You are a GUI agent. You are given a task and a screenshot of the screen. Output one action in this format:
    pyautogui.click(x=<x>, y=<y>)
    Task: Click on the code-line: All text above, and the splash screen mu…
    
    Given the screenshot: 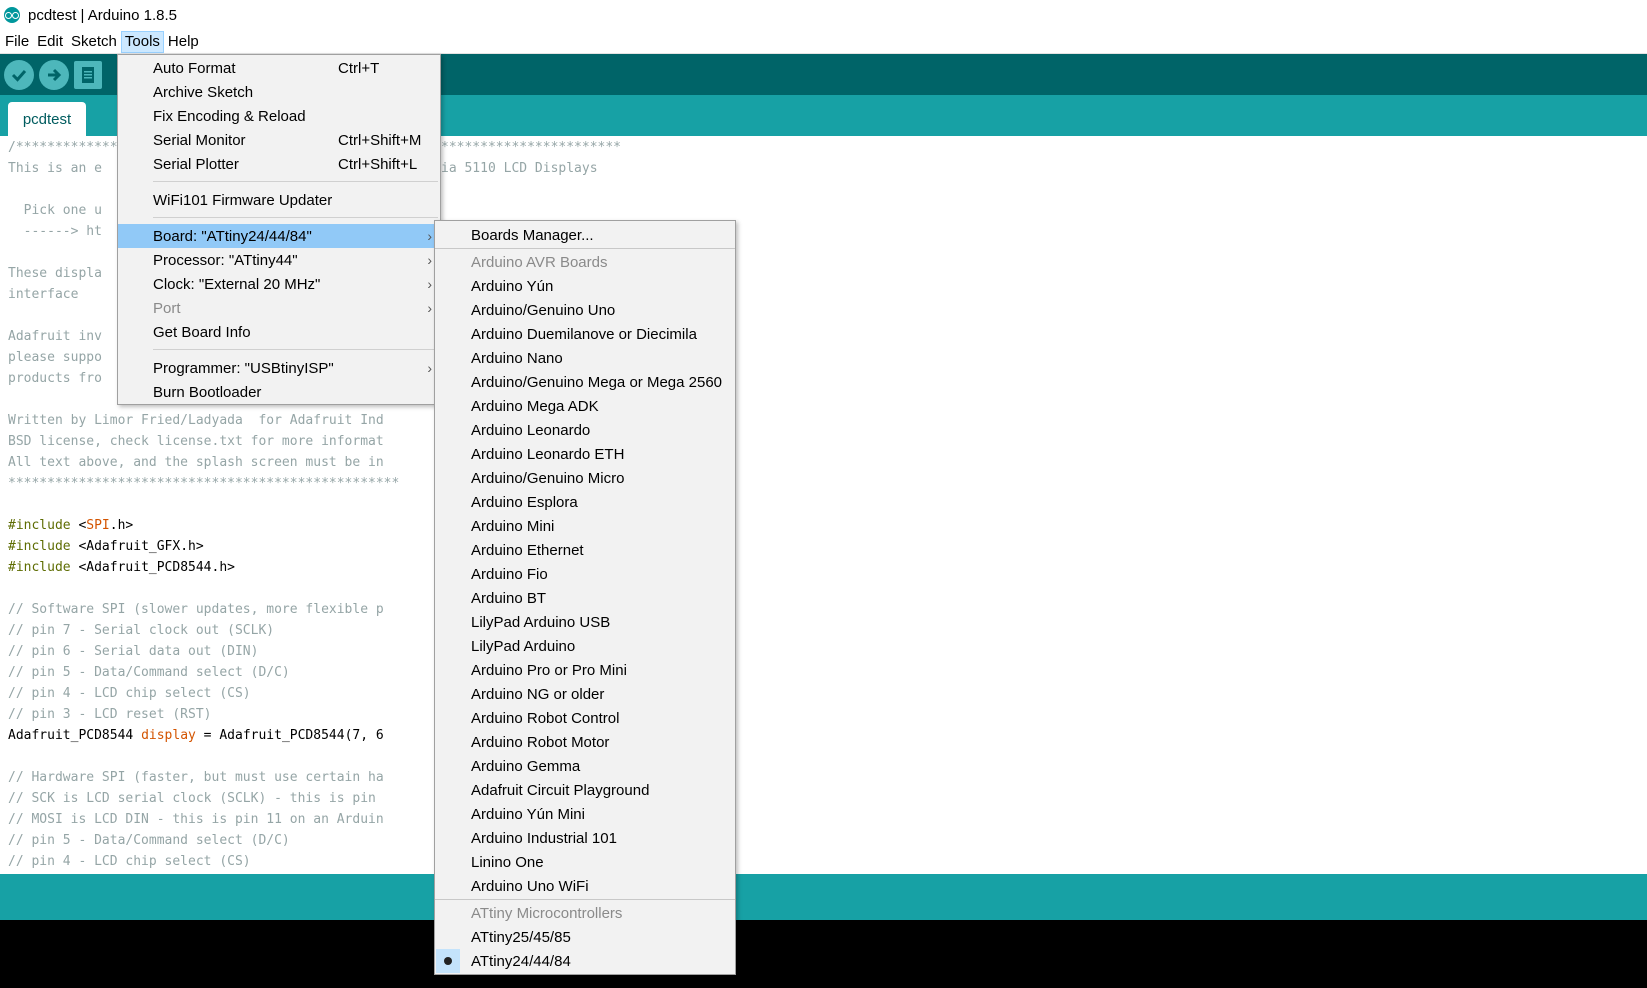 What is the action you would take?
    pyautogui.click(x=196, y=462)
    